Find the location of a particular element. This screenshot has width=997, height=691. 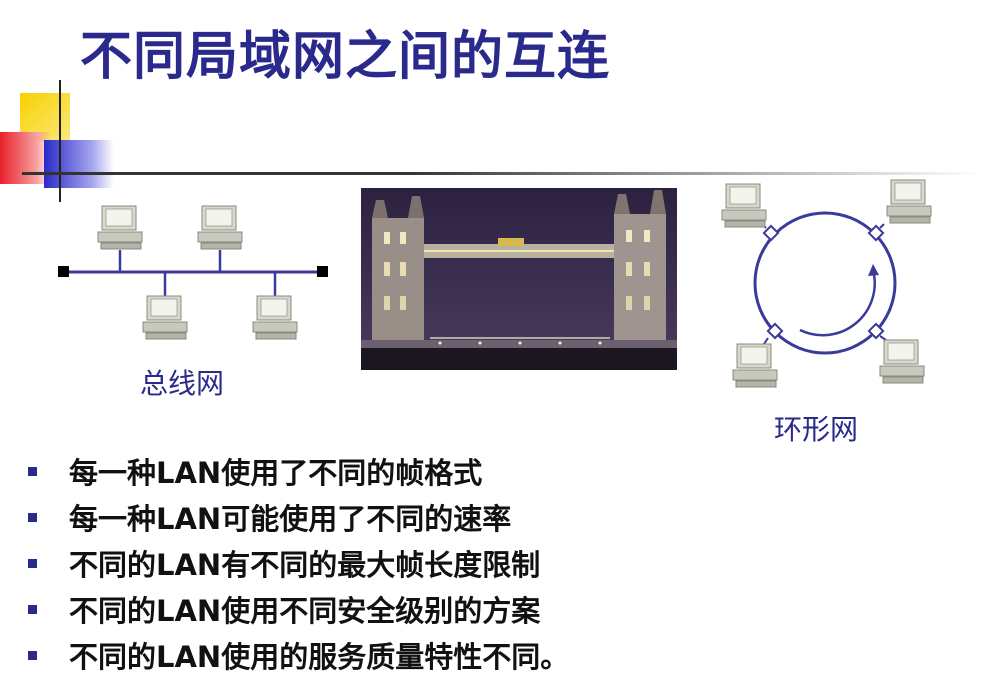

list-item: 每一种LAN使用了不同的帧格式 is located at coordinates (298, 471).